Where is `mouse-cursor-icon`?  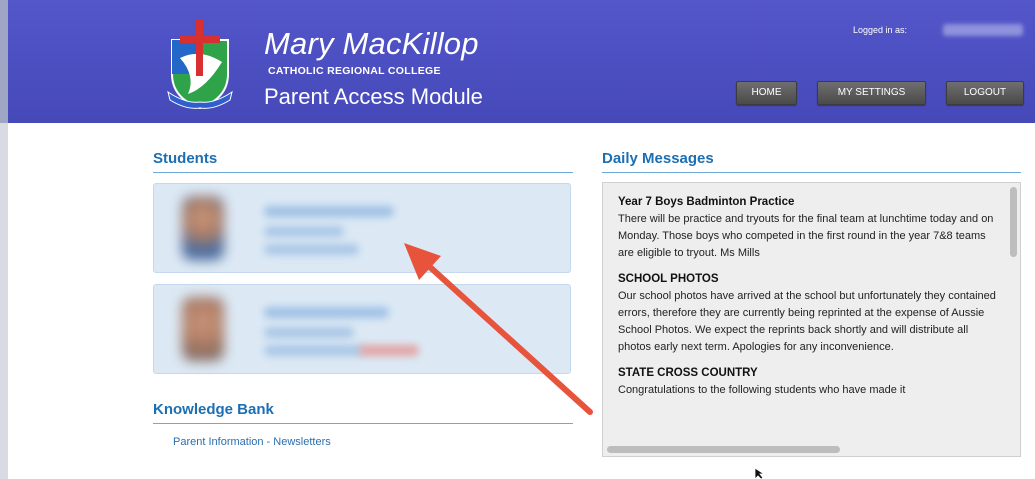
mouse-cursor-icon is located at coordinates (760, 473).